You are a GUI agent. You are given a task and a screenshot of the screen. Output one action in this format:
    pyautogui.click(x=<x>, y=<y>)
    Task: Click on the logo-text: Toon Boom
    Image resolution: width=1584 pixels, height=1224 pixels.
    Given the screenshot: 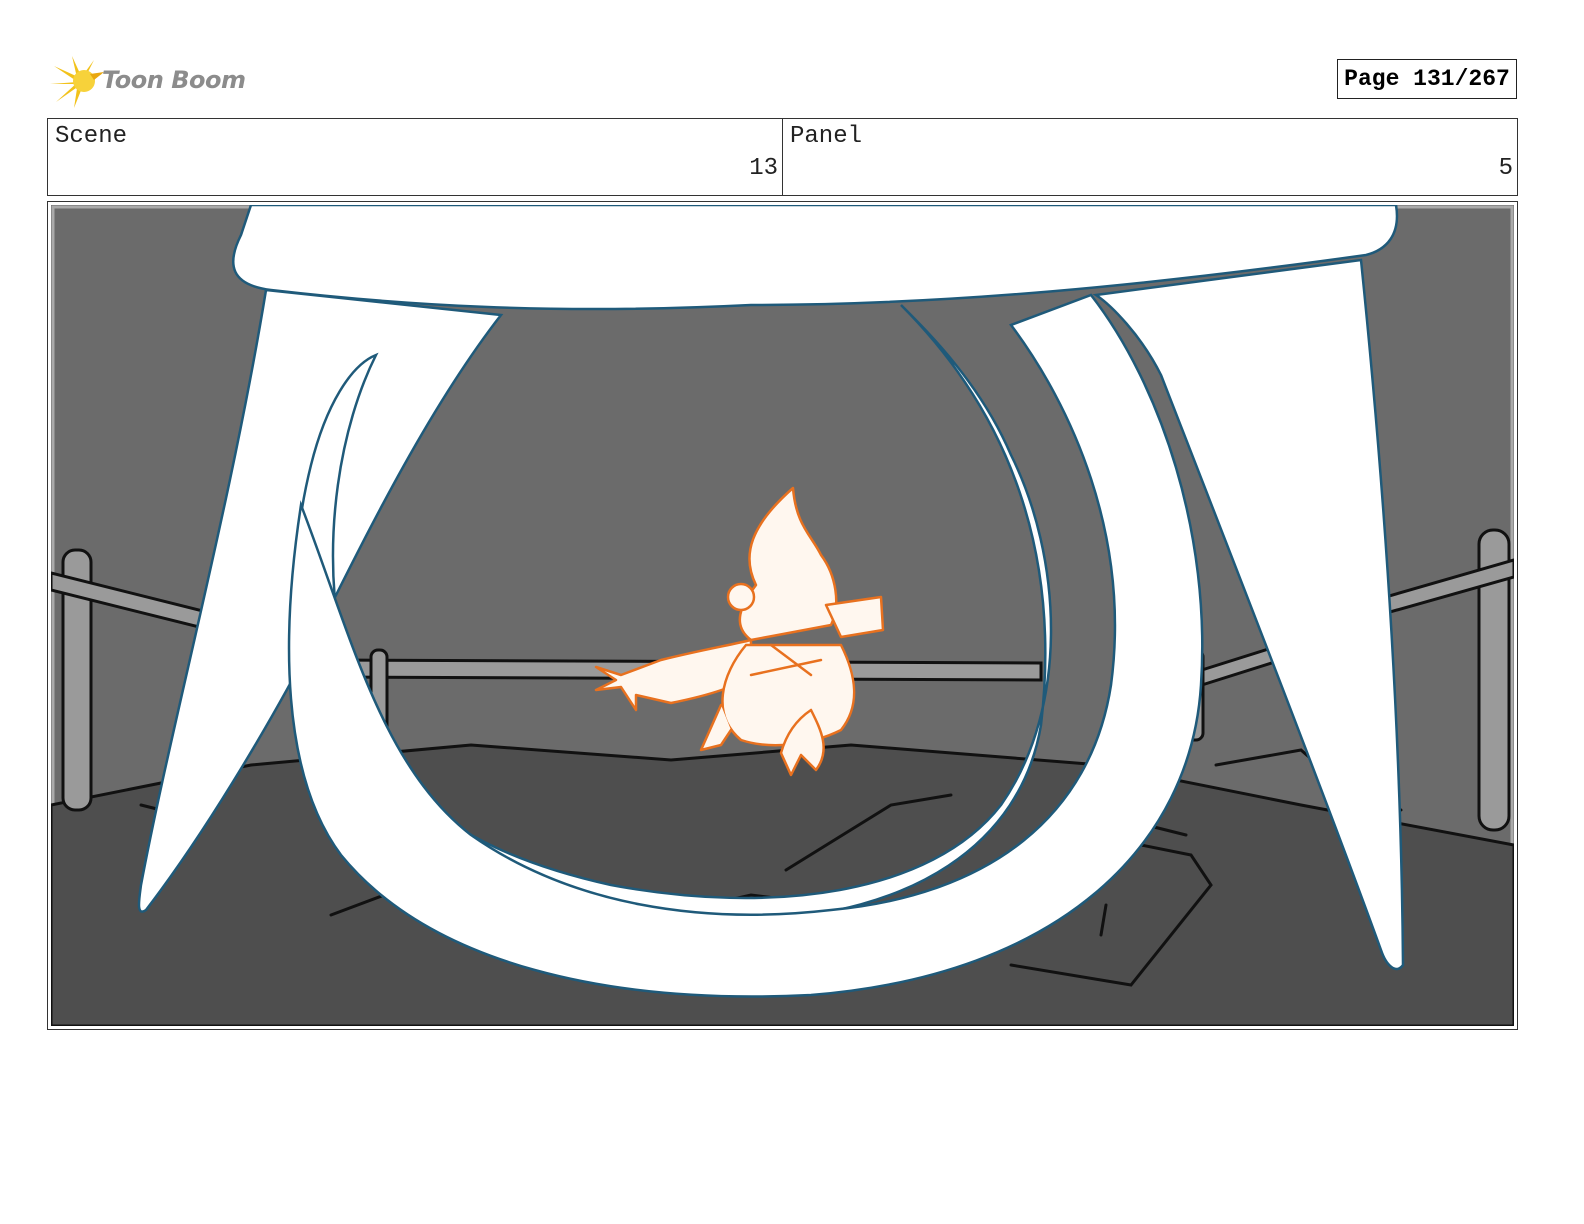 What is the action you would take?
    pyautogui.click(x=174, y=80)
    